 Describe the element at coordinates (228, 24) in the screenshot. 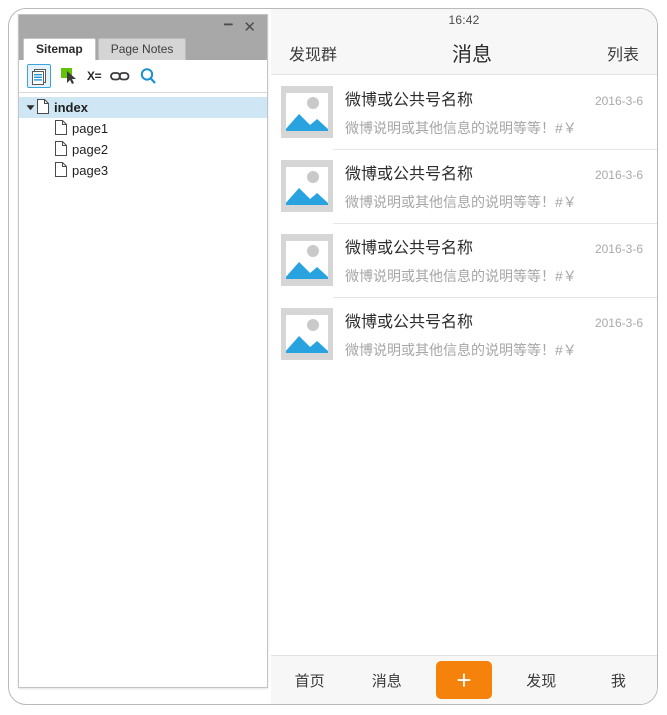

I see `minimize-icon: −` at that location.